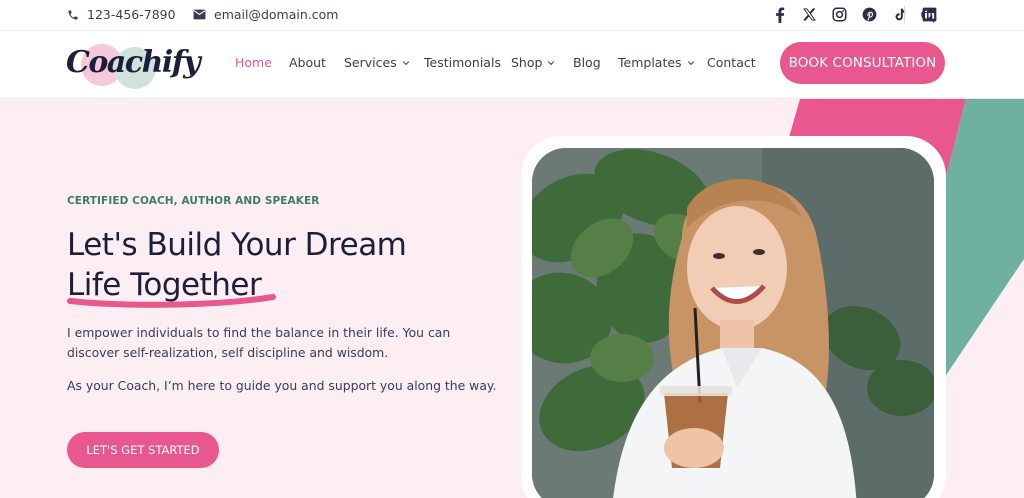  I want to click on nav-item-blog: Blog, so click(587, 62).